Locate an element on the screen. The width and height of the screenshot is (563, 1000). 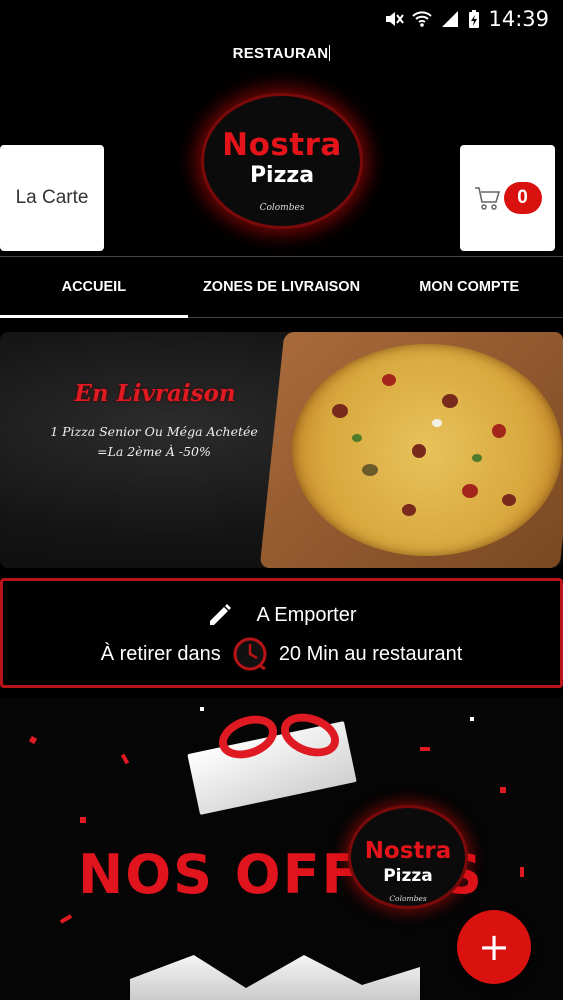
takeaway-suffix: 20 Min au restaurant is located at coordinates (370, 653).